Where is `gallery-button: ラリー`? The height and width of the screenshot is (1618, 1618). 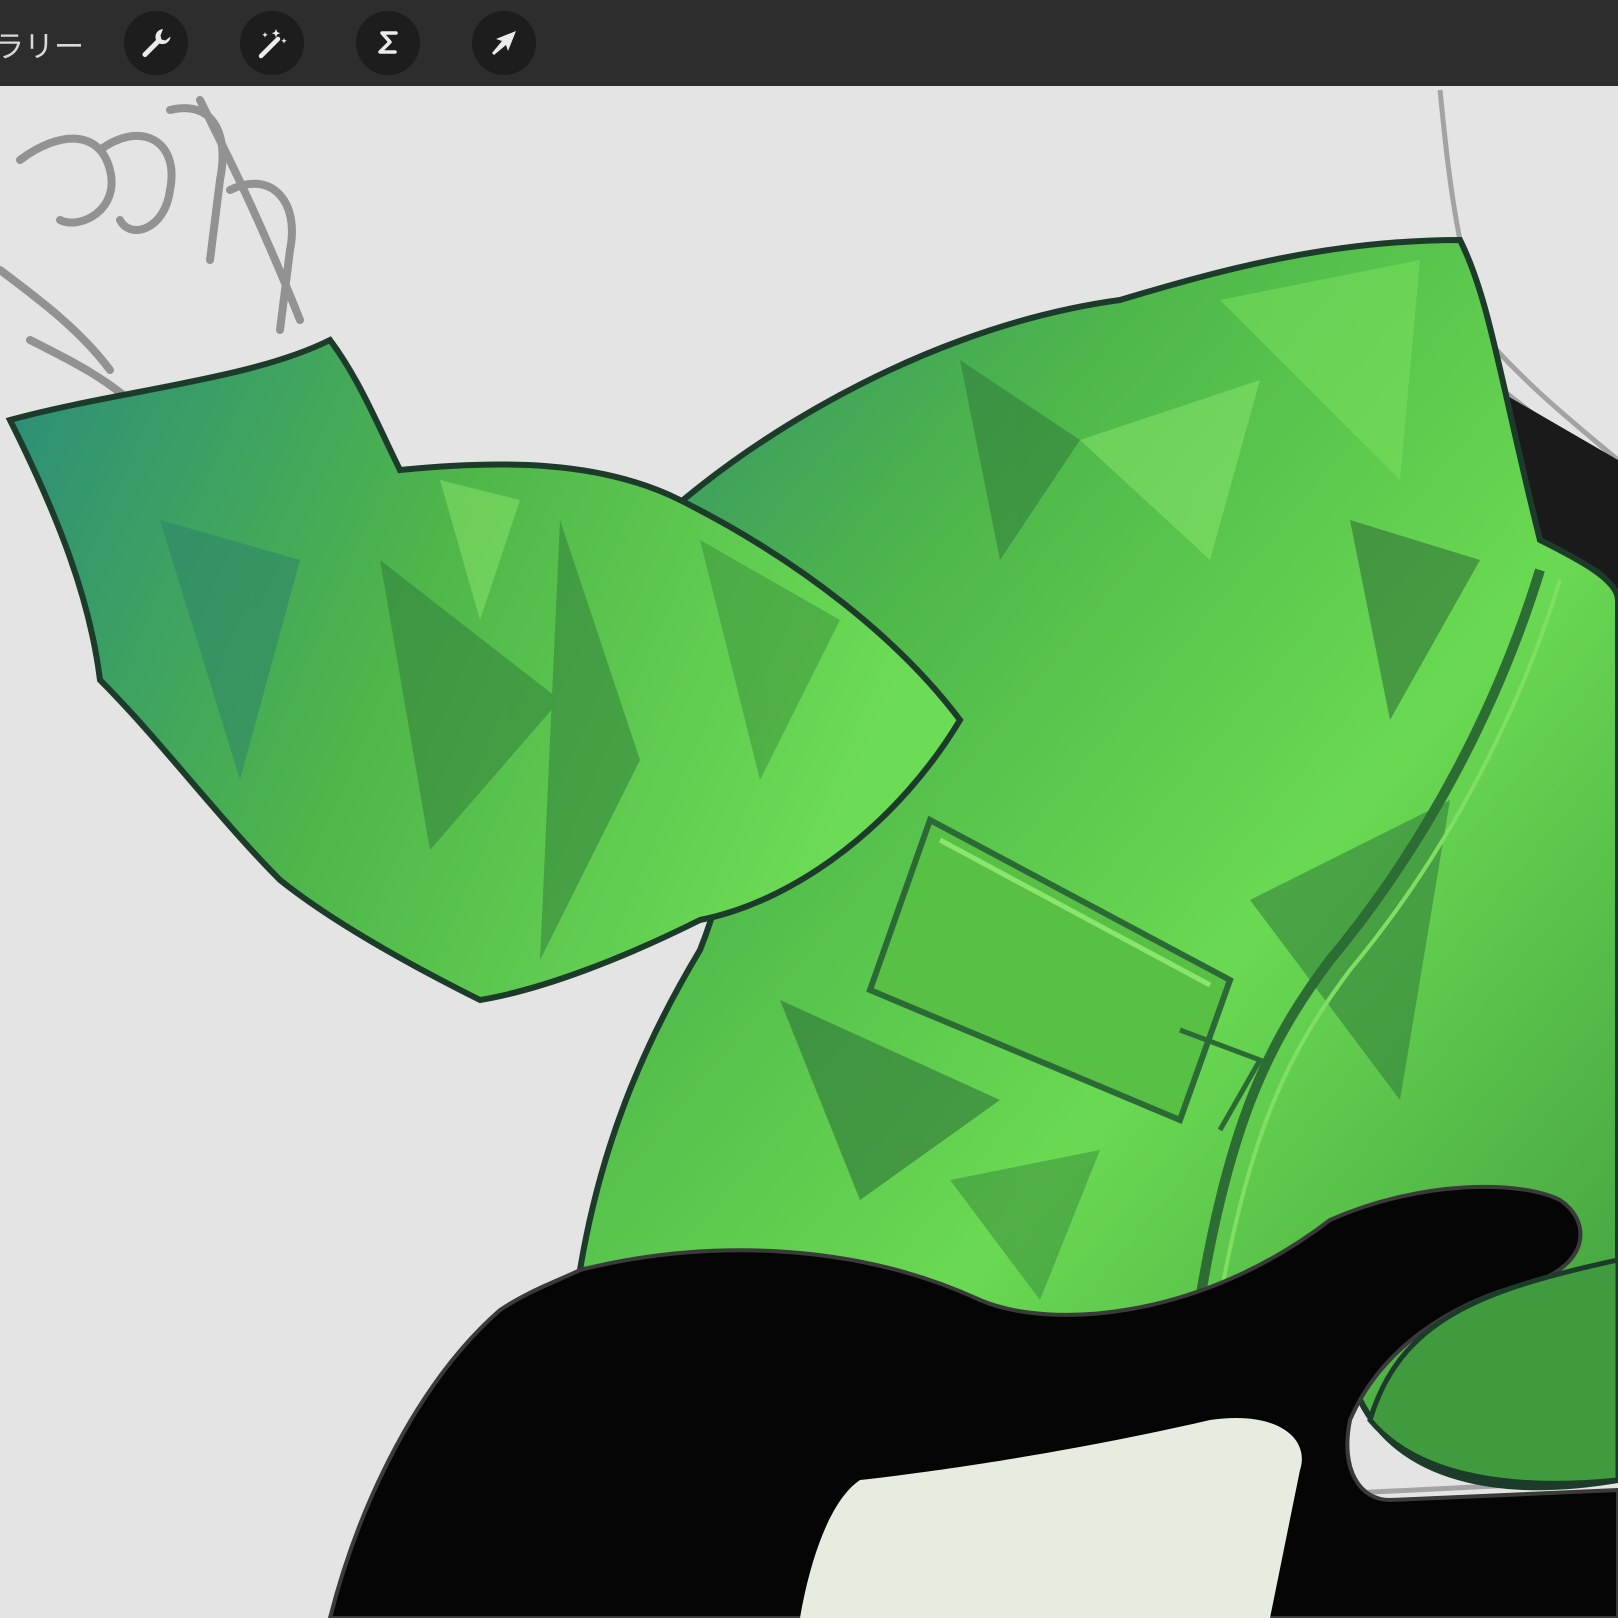 gallery-button: ラリー is located at coordinates (42, 44).